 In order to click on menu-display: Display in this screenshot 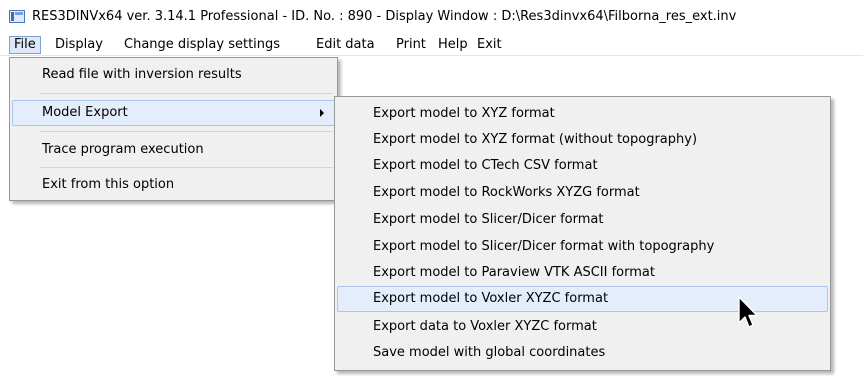, I will do `click(79, 45)`.